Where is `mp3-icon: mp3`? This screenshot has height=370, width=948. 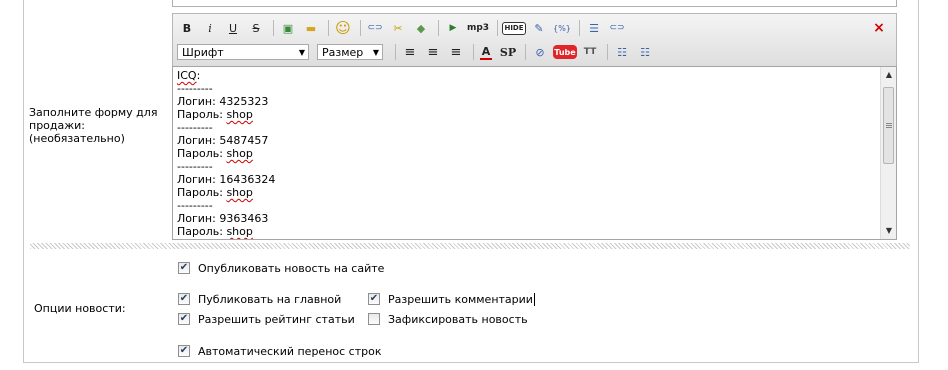 mp3-icon: mp3 is located at coordinates (478, 28).